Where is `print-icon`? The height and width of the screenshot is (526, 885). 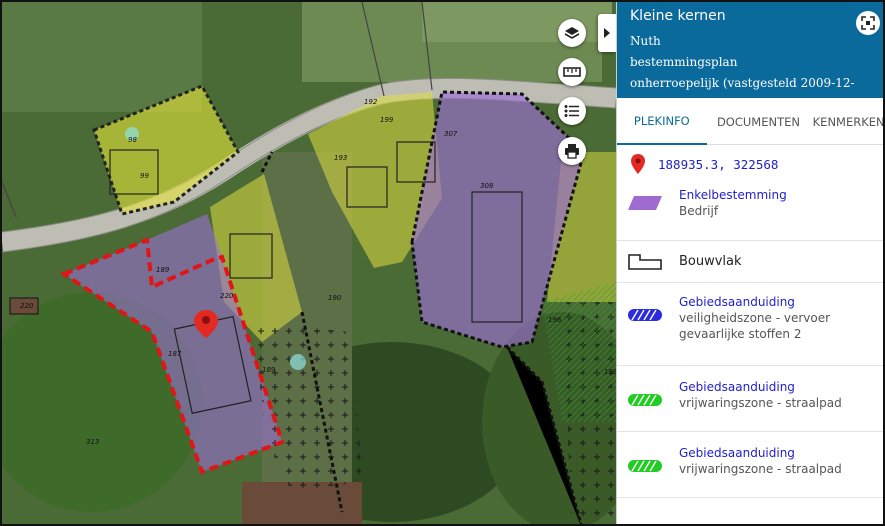 print-icon is located at coordinates (572, 151).